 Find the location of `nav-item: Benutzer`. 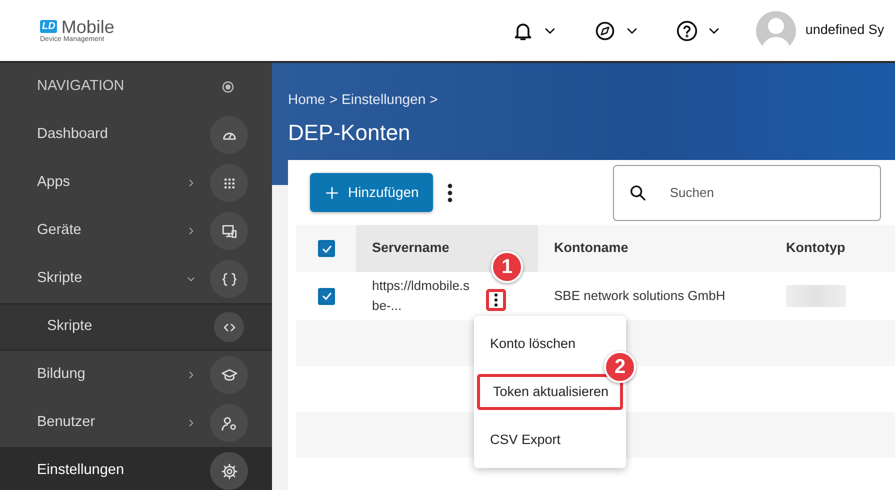

nav-item: Benutzer is located at coordinates (136, 423).